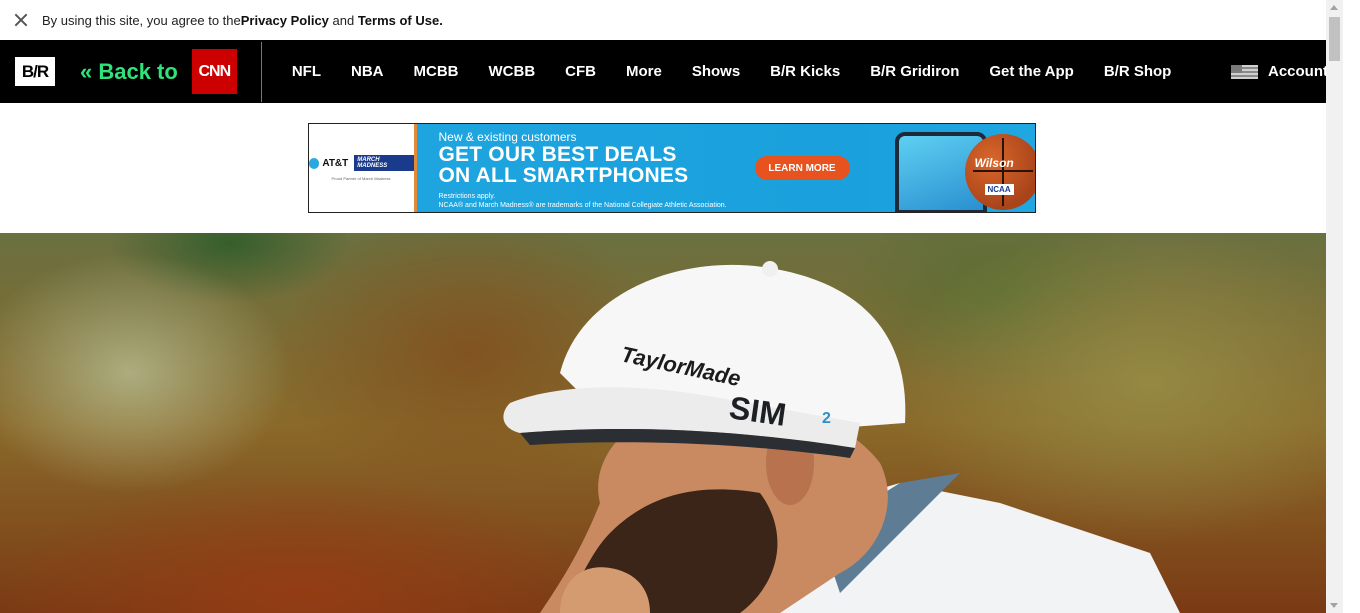 The height and width of the screenshot is (613, 1360). What do you see at coordinates (1334, 7) in the screenshot?
I see `scroll-up-arrow-icon` at bounding box center [1334, 7].